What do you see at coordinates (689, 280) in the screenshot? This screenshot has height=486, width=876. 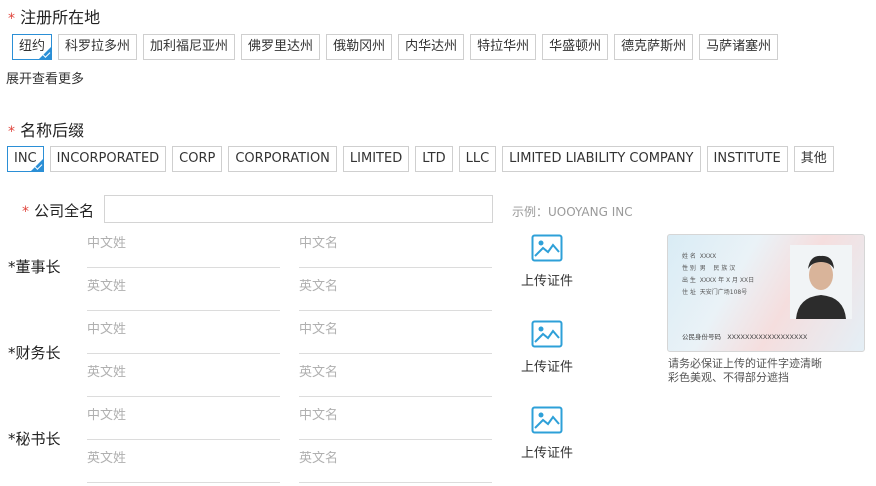 I see `id-card-label: 出 生` at bounding box center [689, 280].